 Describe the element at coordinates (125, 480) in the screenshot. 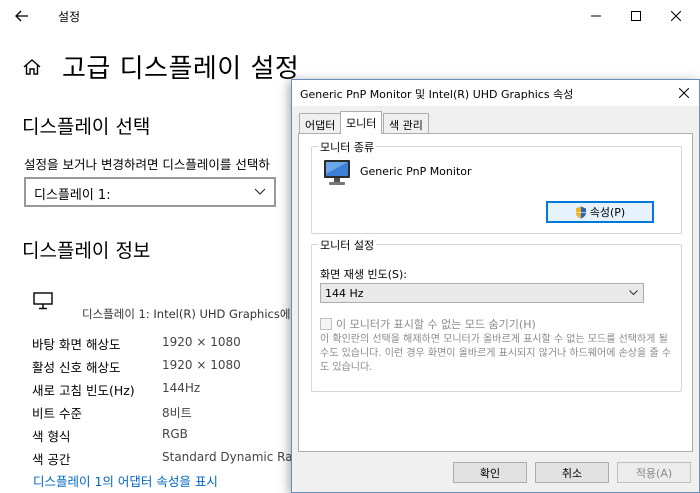

I see `adapter-properties-link: 디스플레이 1의 어댑터 속성을 표시` at that location.